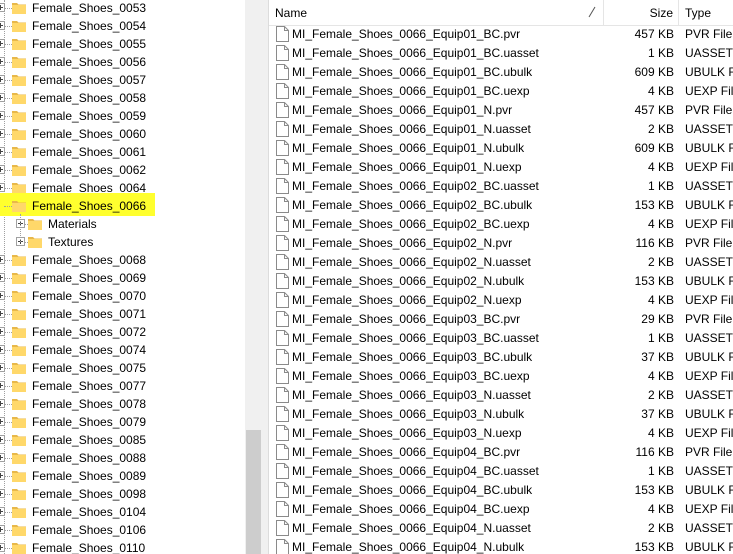  I want to click on tree-item-folder: Female_Shoes_0088, so click(122, 458).